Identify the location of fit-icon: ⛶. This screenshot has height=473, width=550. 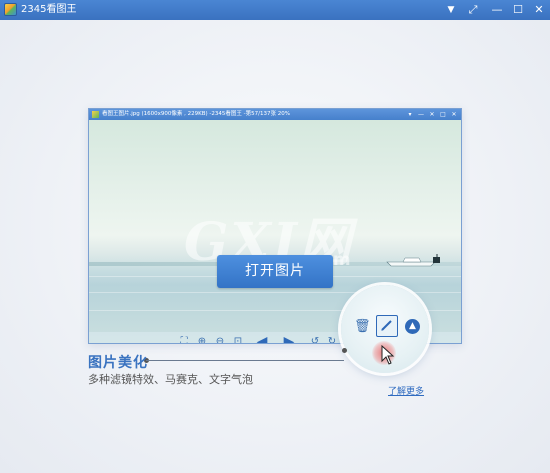
(184, 339).